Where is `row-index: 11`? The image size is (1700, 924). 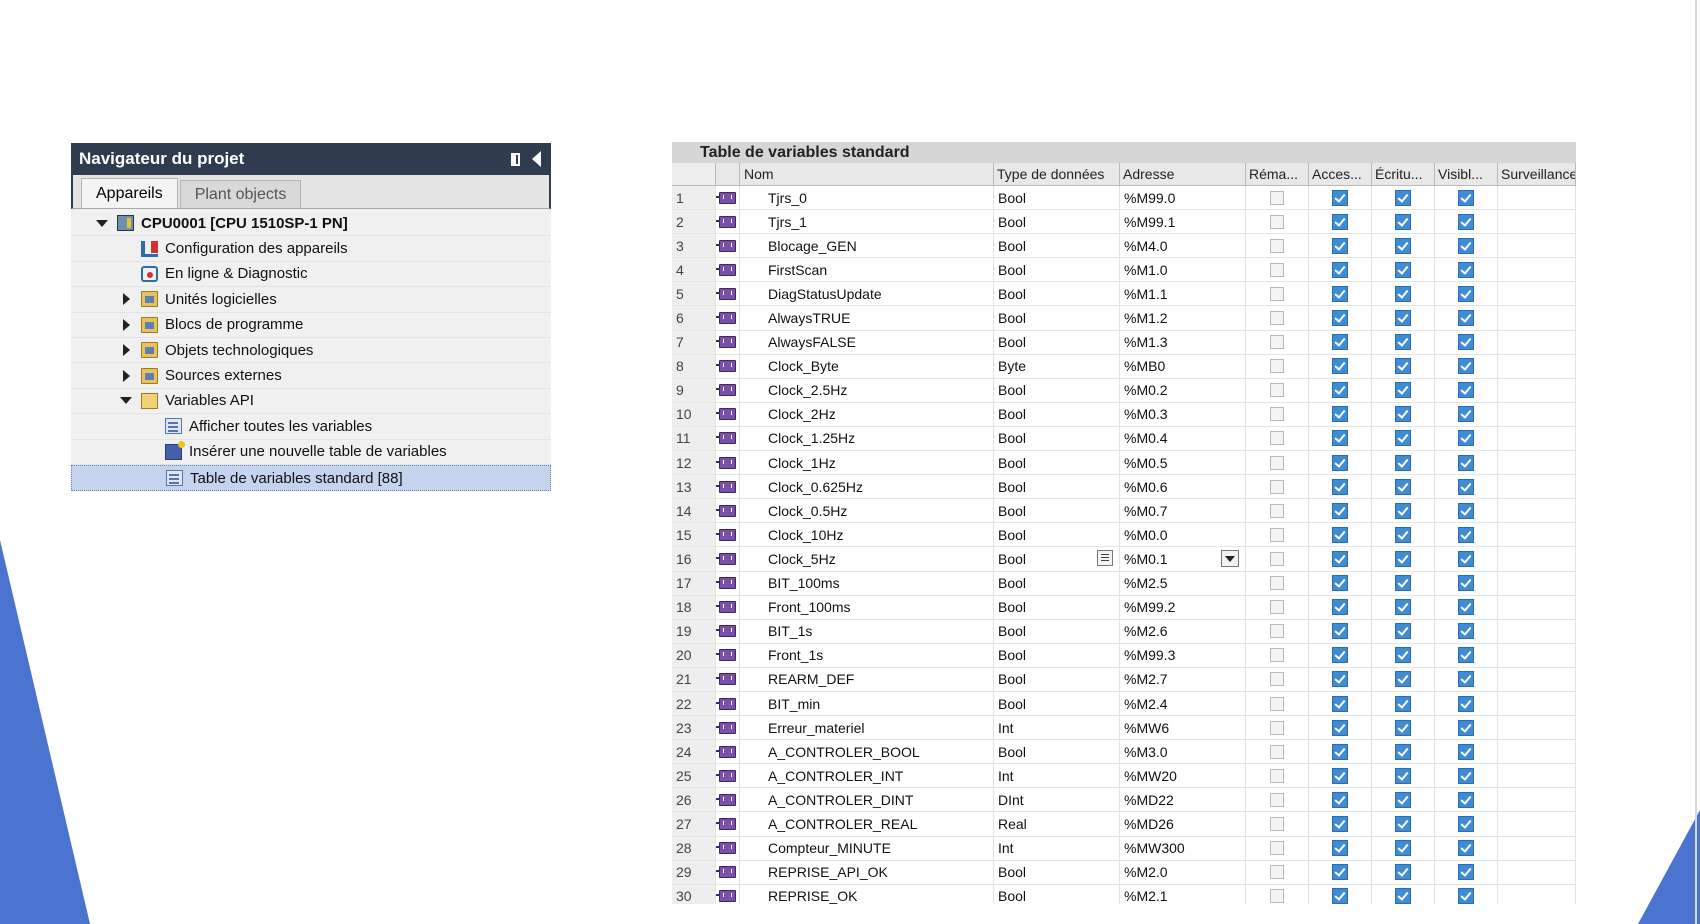 row-index: 11 is located at coordinates (694, 438).